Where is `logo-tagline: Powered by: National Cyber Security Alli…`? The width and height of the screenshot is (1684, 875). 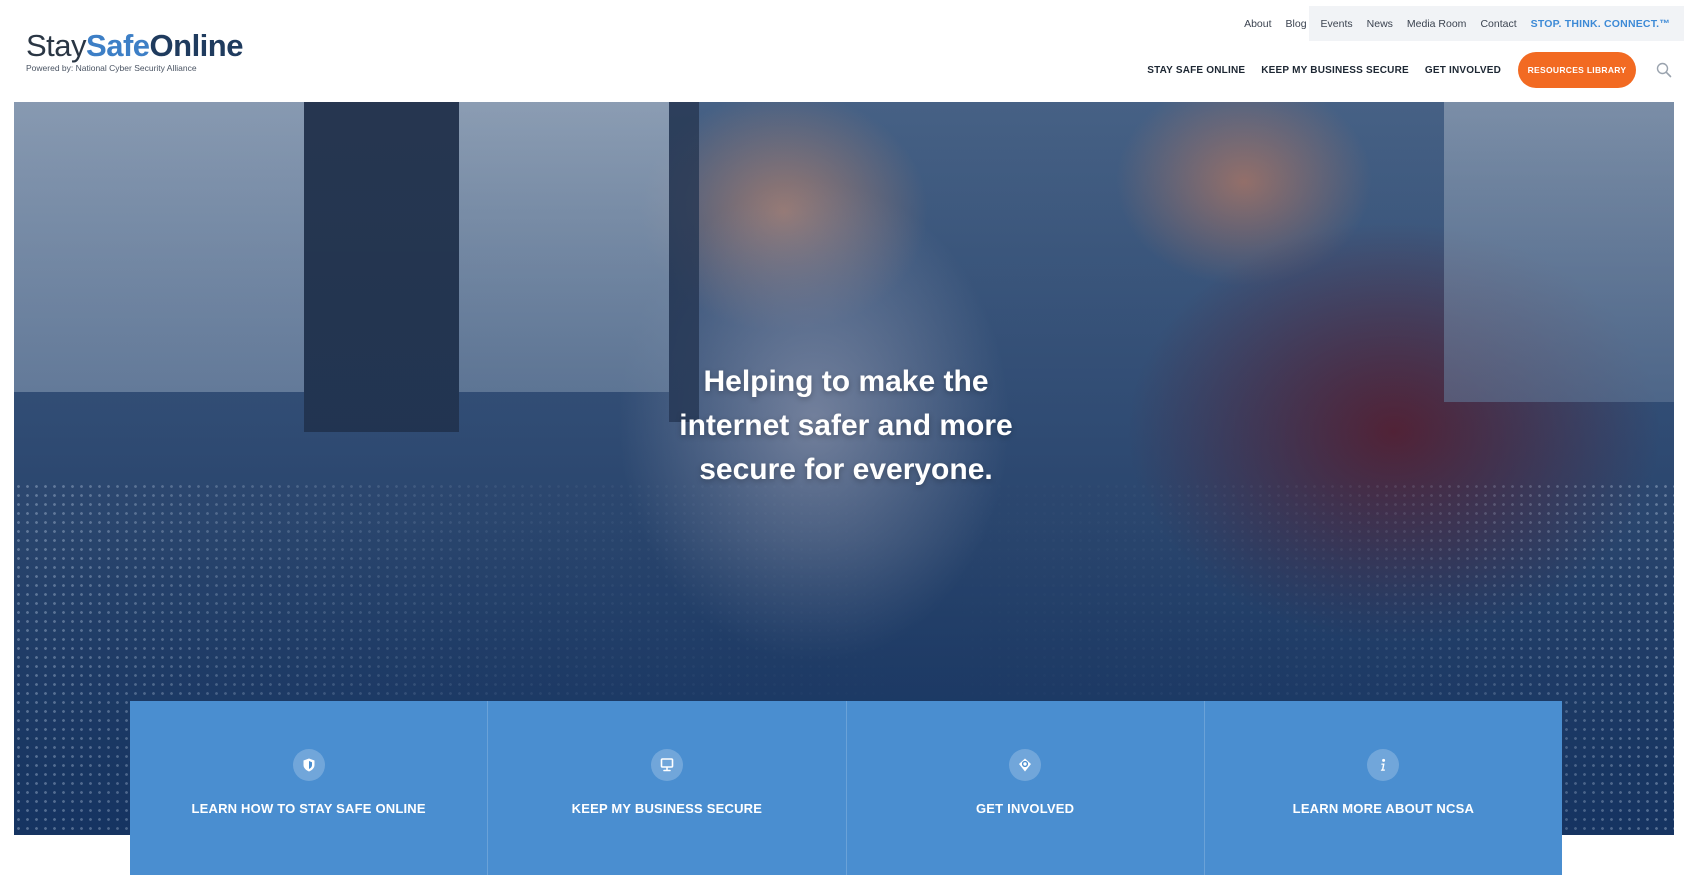 logo-tagline: Powered by: National Cyber Security Alli… is located at coordinates (111, 68).